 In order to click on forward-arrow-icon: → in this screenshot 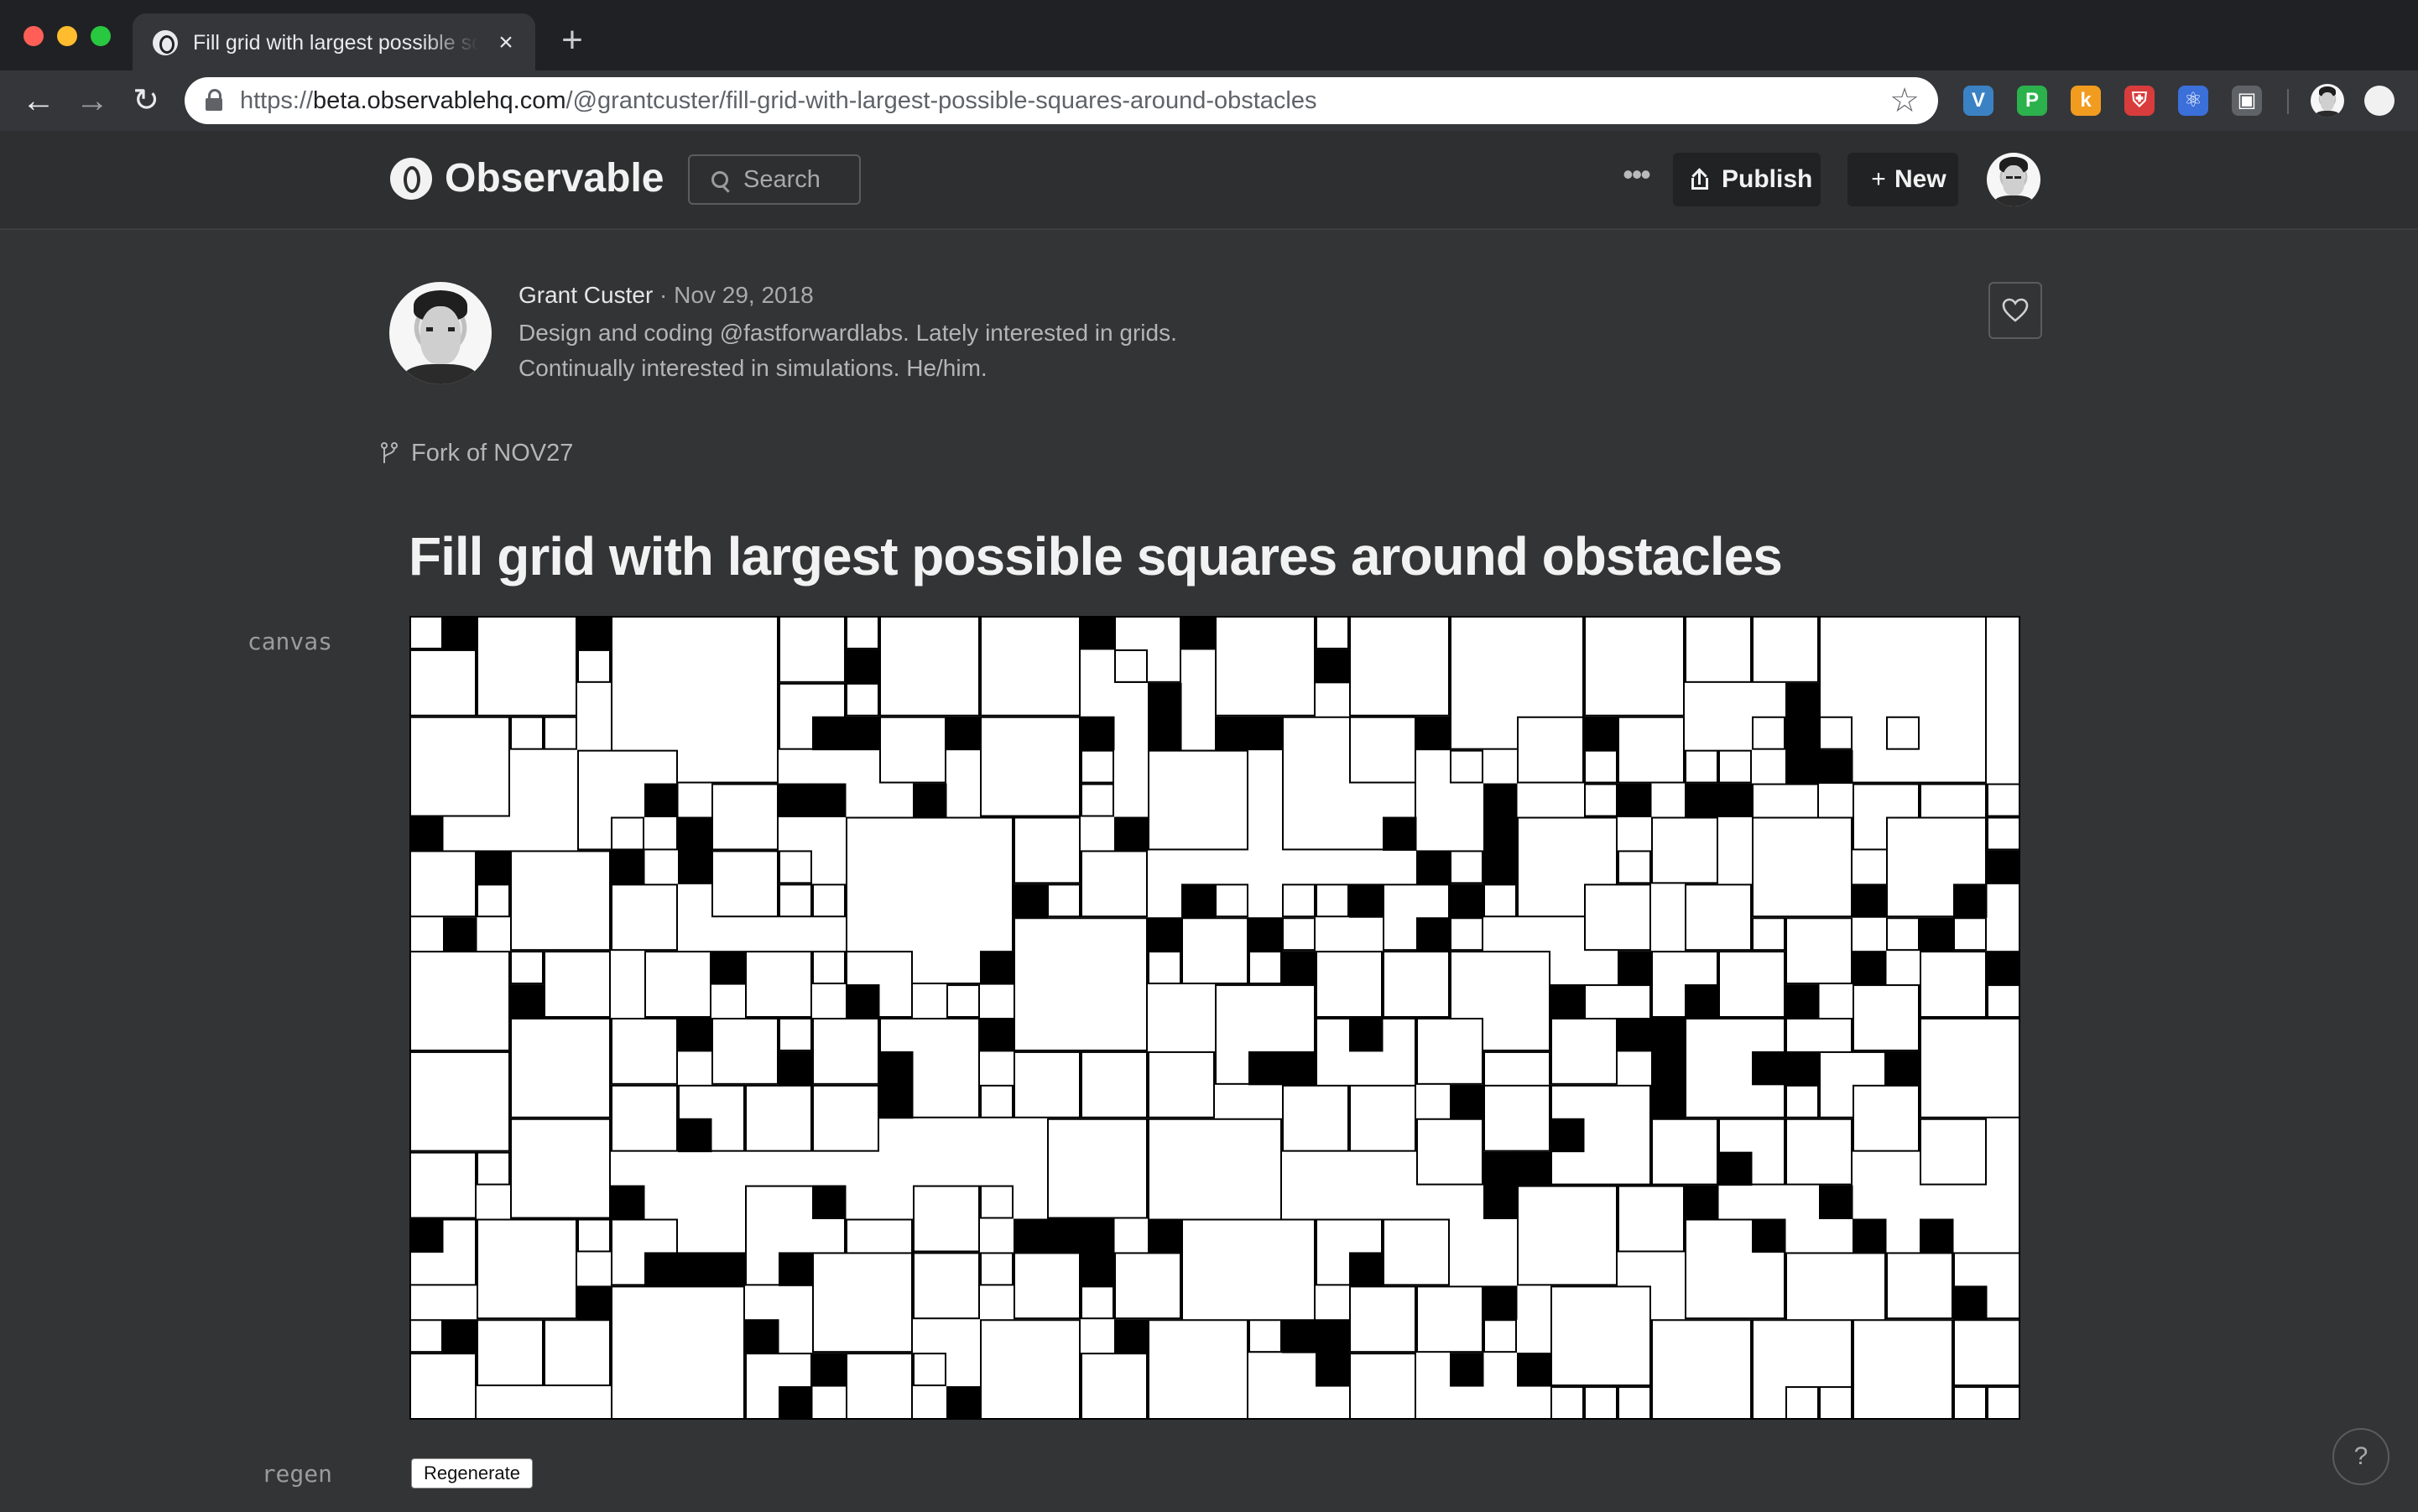, I will do `click(92, 101)`.